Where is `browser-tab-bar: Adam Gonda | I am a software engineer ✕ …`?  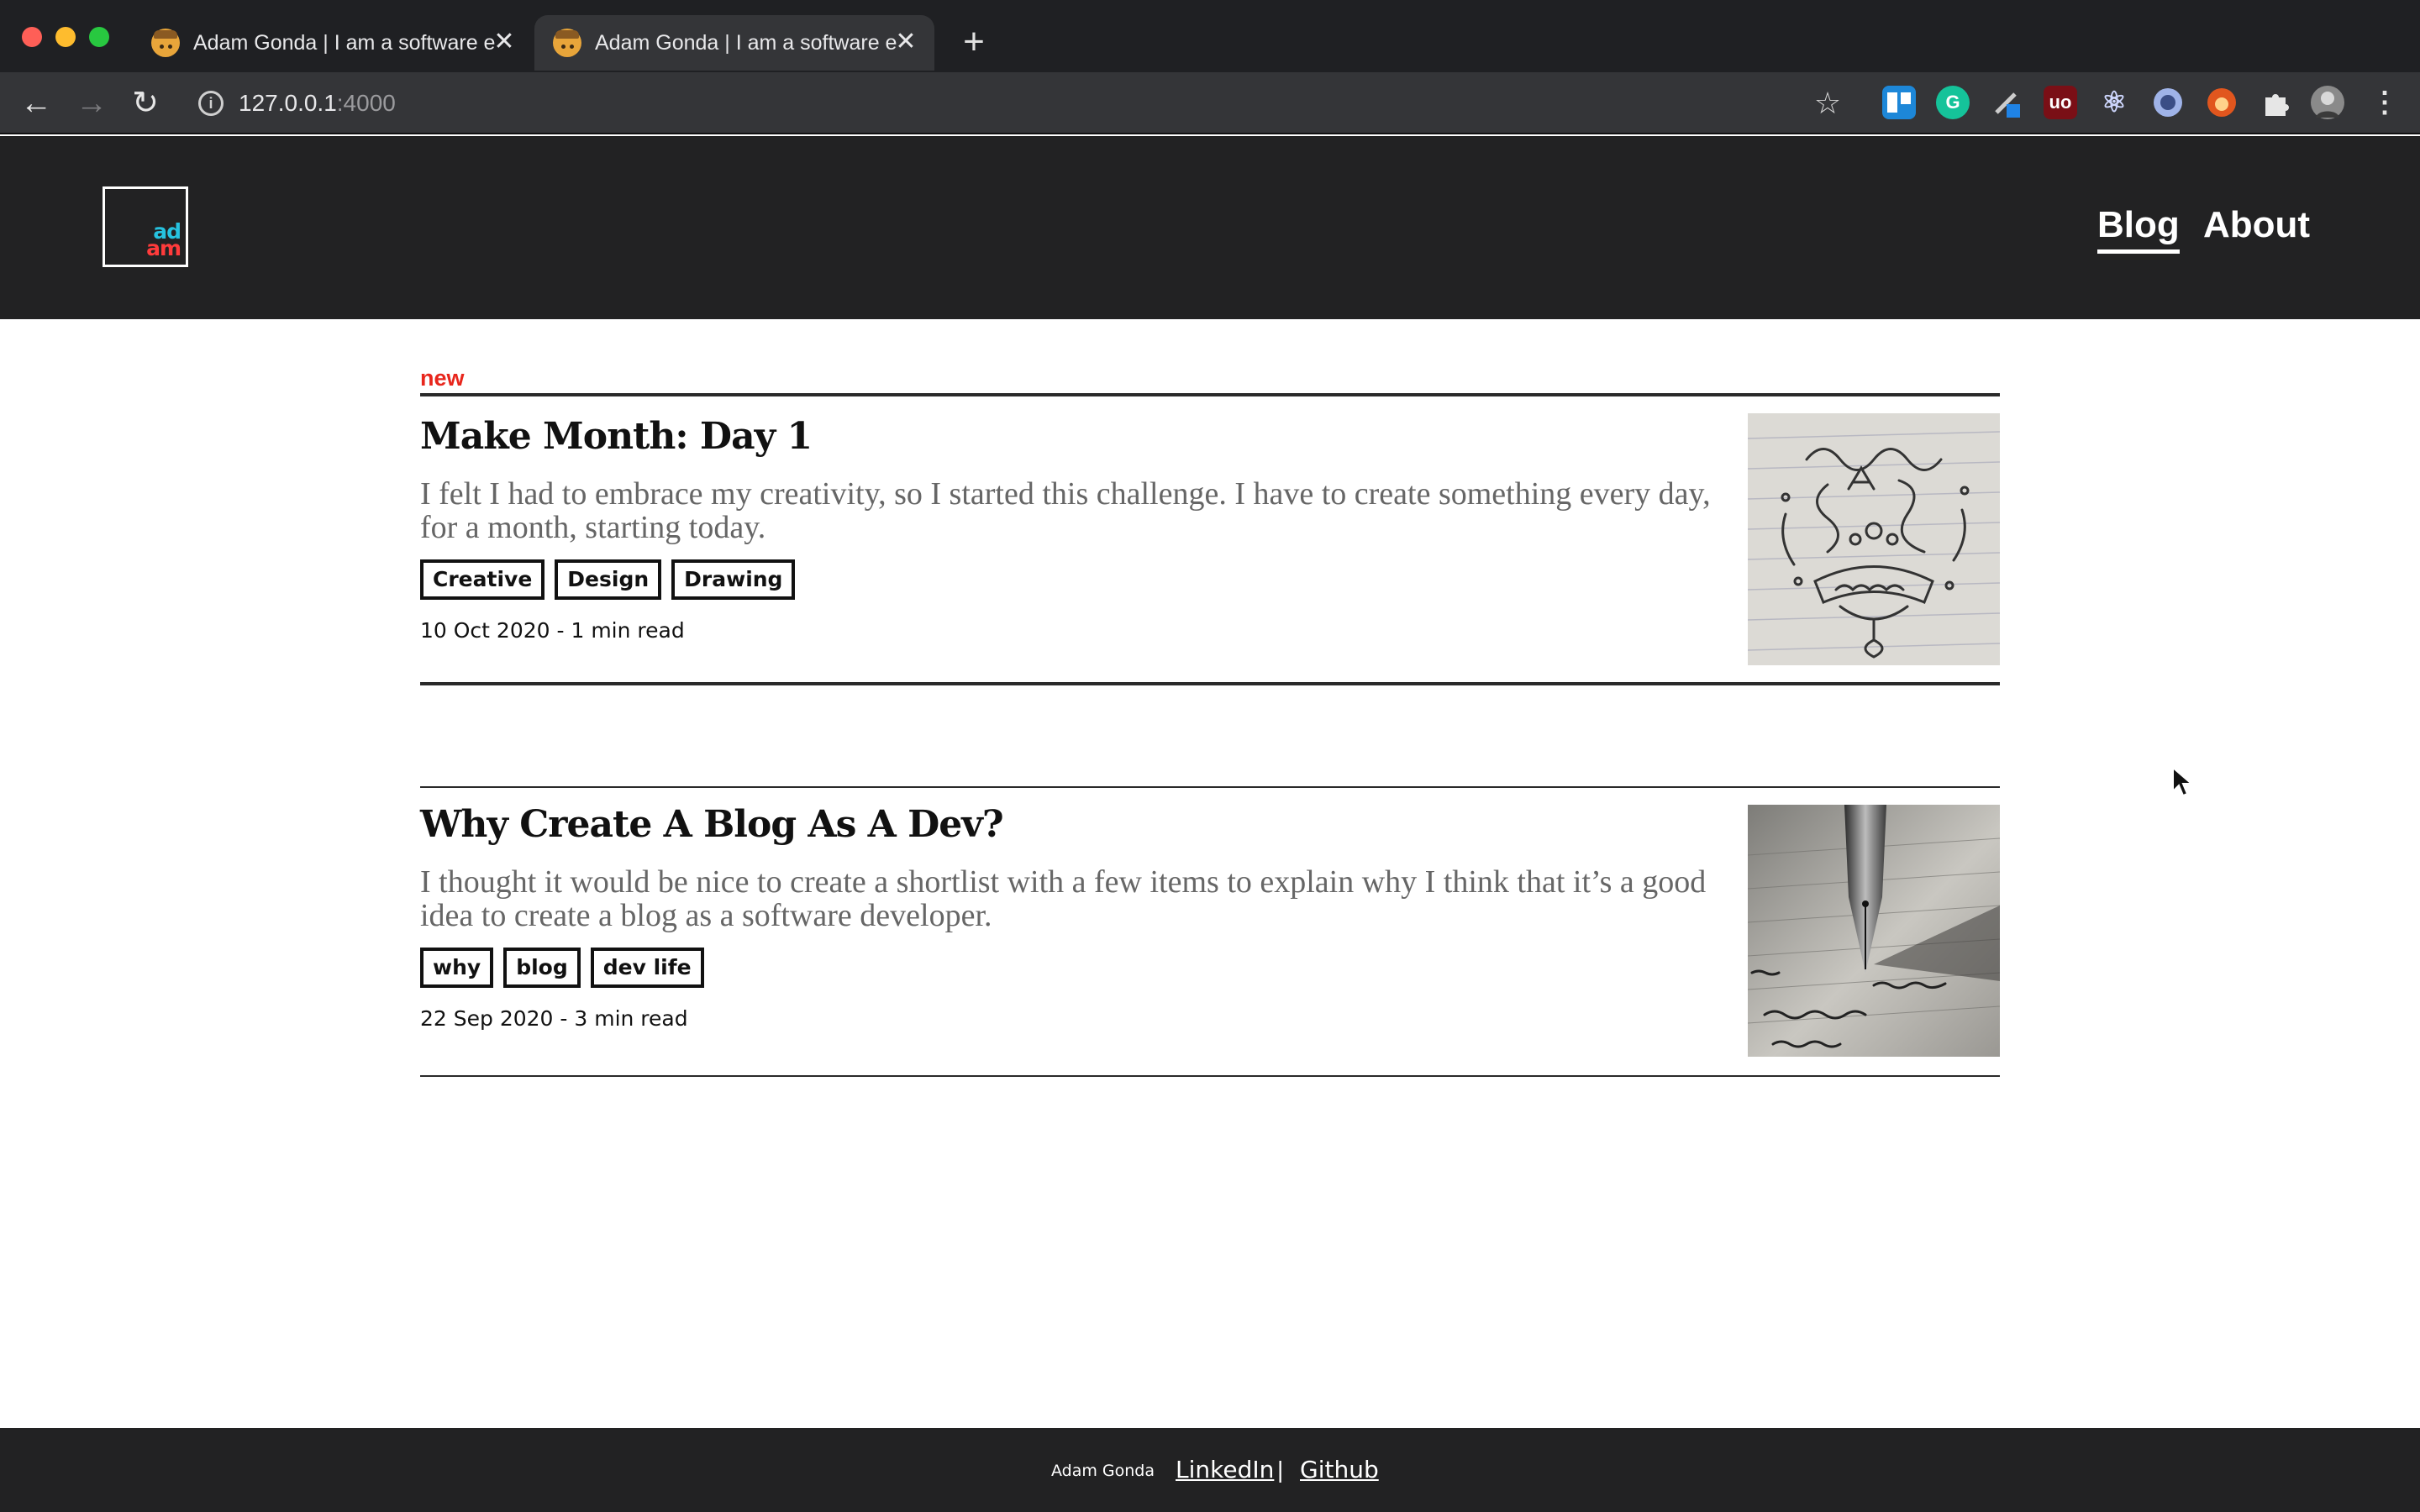 browser-tab-bar: Adam Gonda | I am a software engineer ✕ … is located at coordinates (1210, 36).